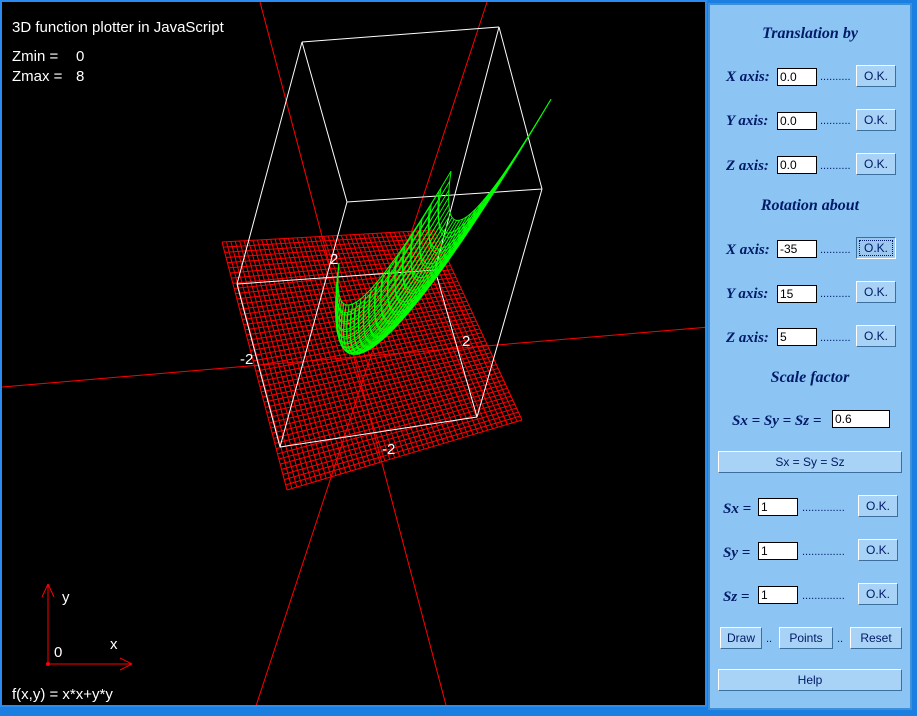 The width and height of the screenshot is (917, 716). Describe the element at coordinates (747, 338) in the screenshot. I see `rotation-z-label: Z axis:` at that location.